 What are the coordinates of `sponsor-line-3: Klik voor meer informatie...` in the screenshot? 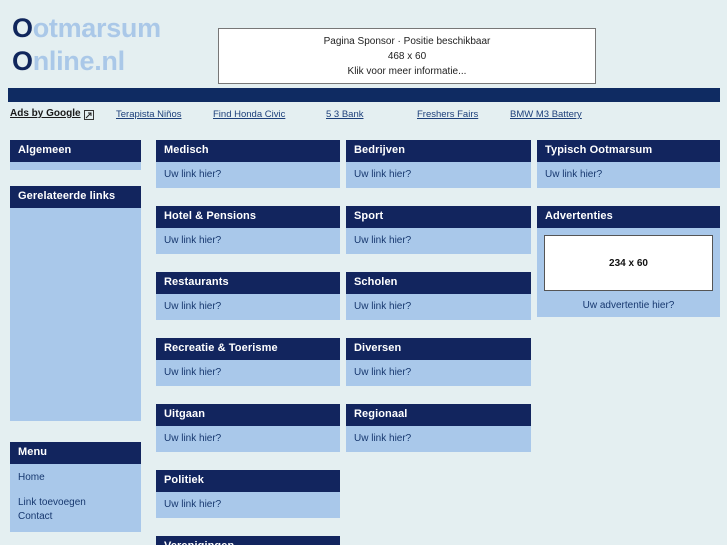 It's located at (407, 71).